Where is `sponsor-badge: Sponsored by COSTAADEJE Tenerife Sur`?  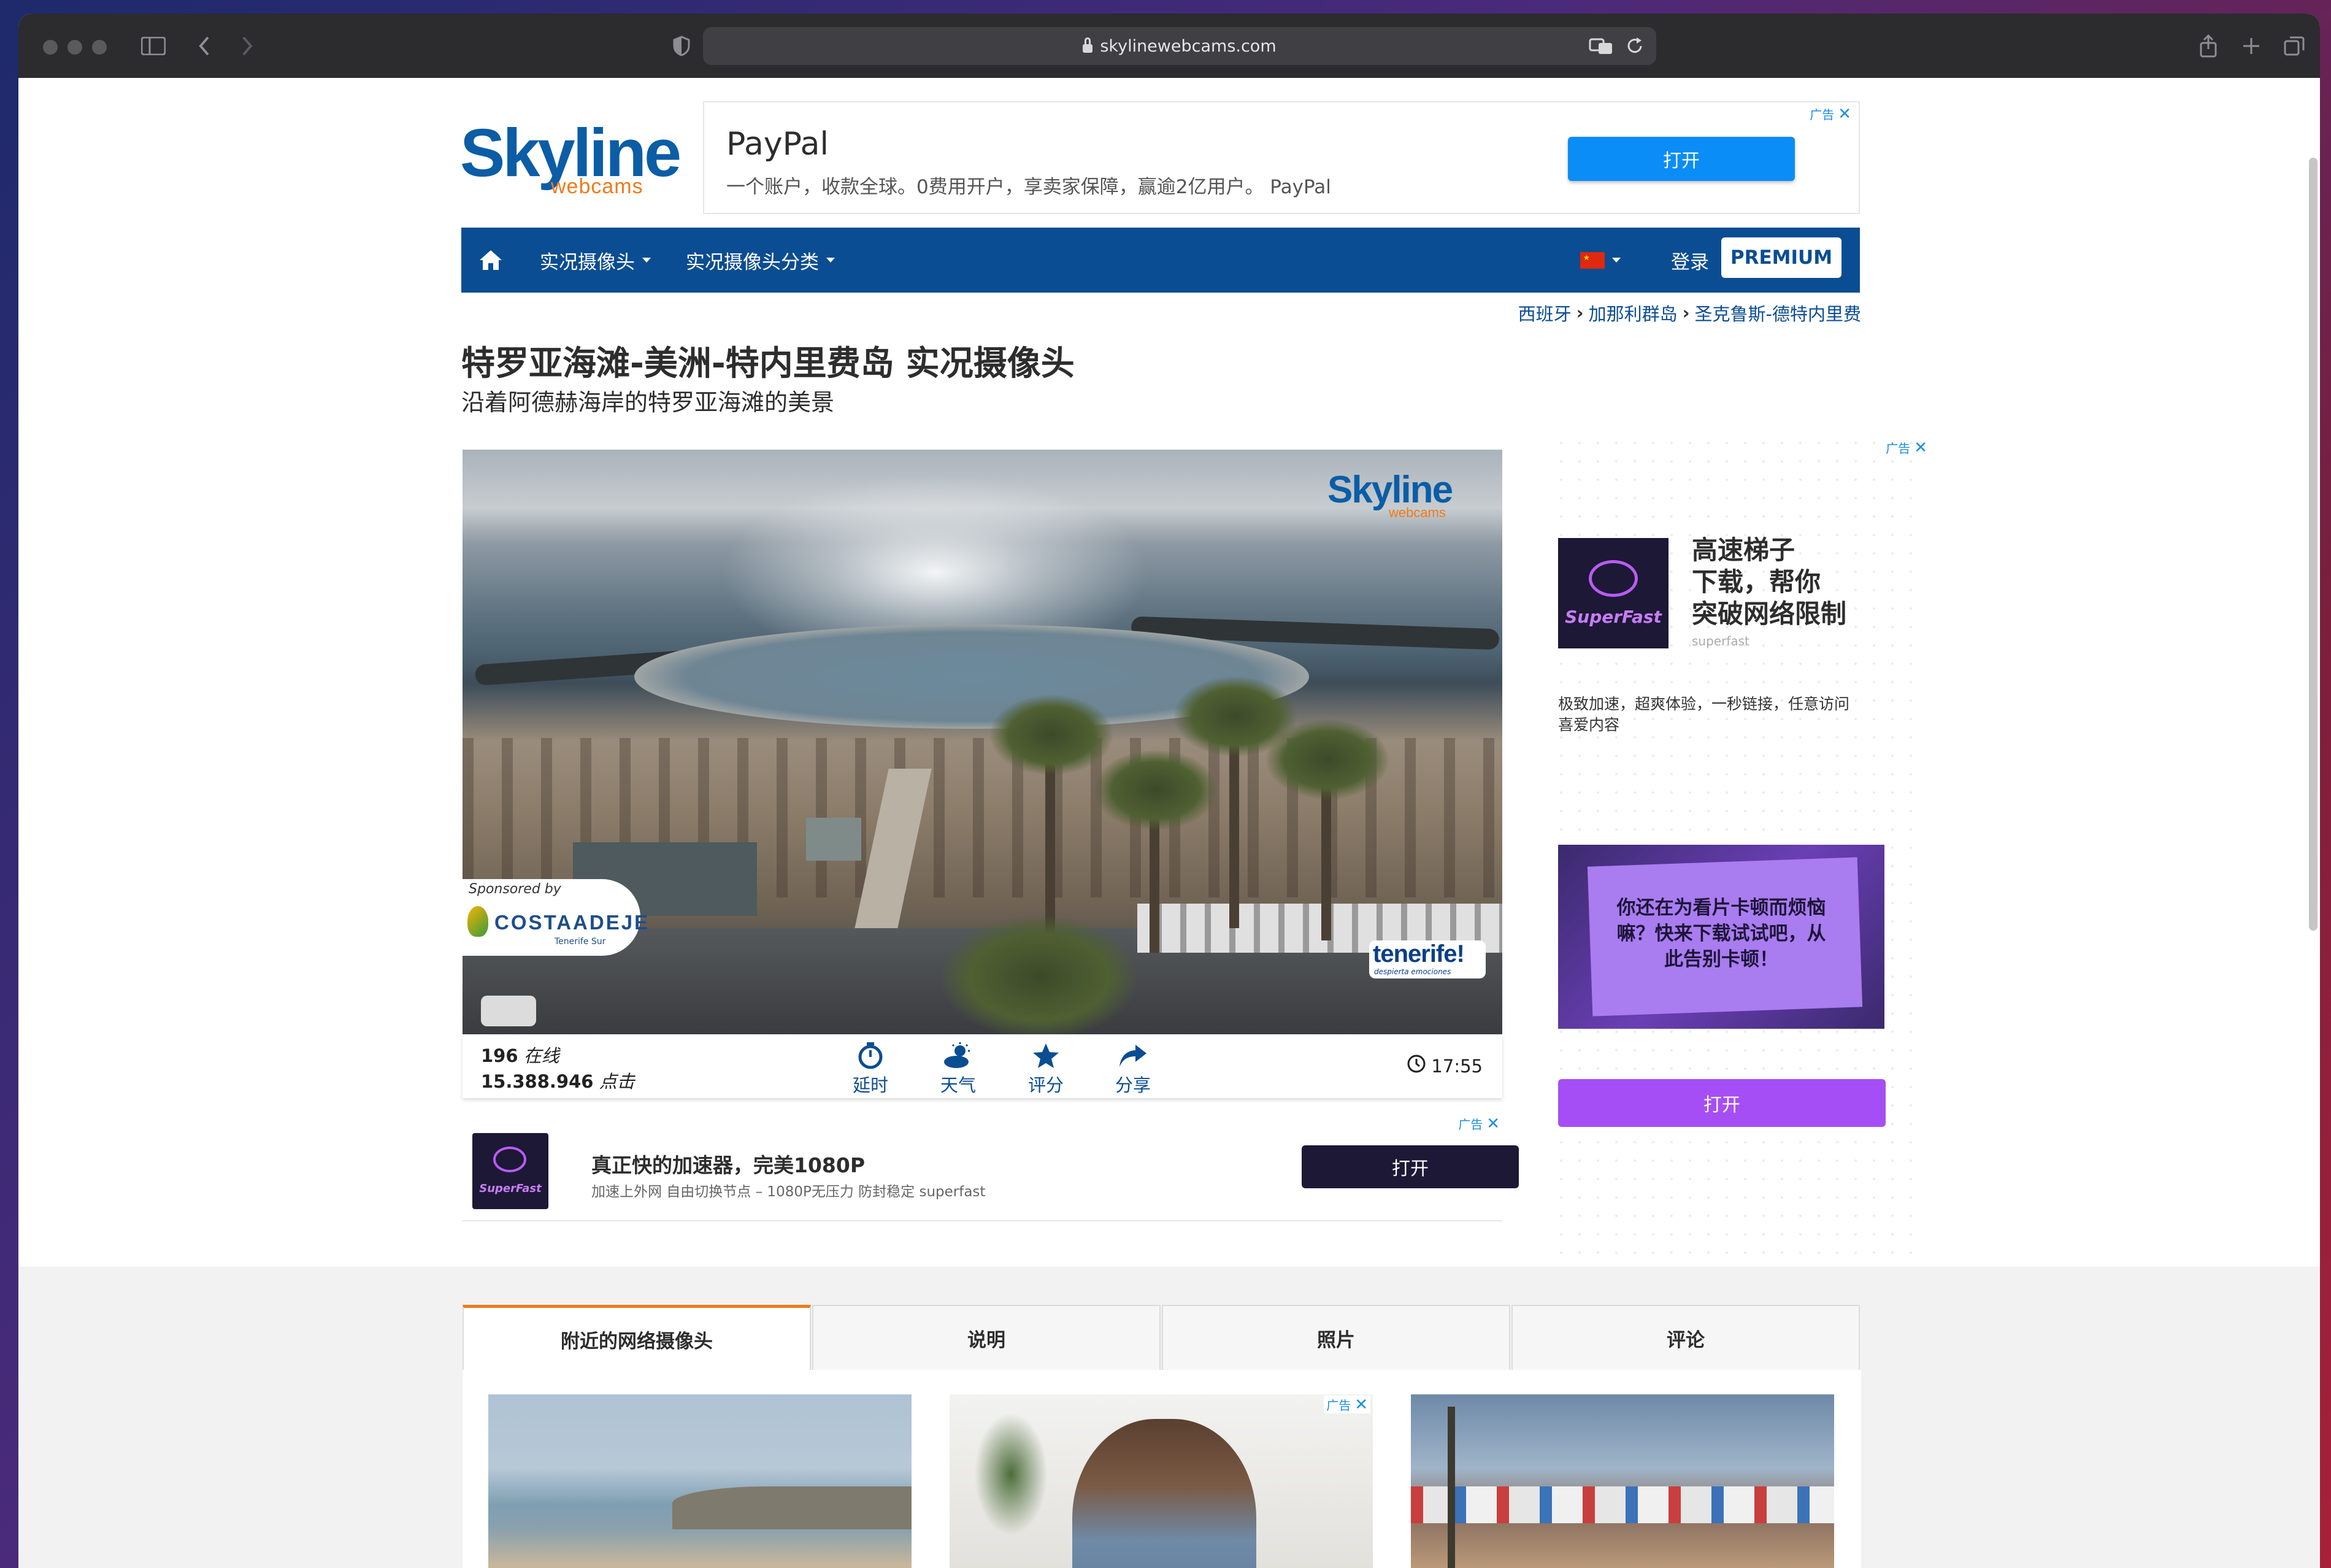 sponsor-badge: Sponsored by COSTAADEJE Tenerife Sur is located at coordinates (555, 917).